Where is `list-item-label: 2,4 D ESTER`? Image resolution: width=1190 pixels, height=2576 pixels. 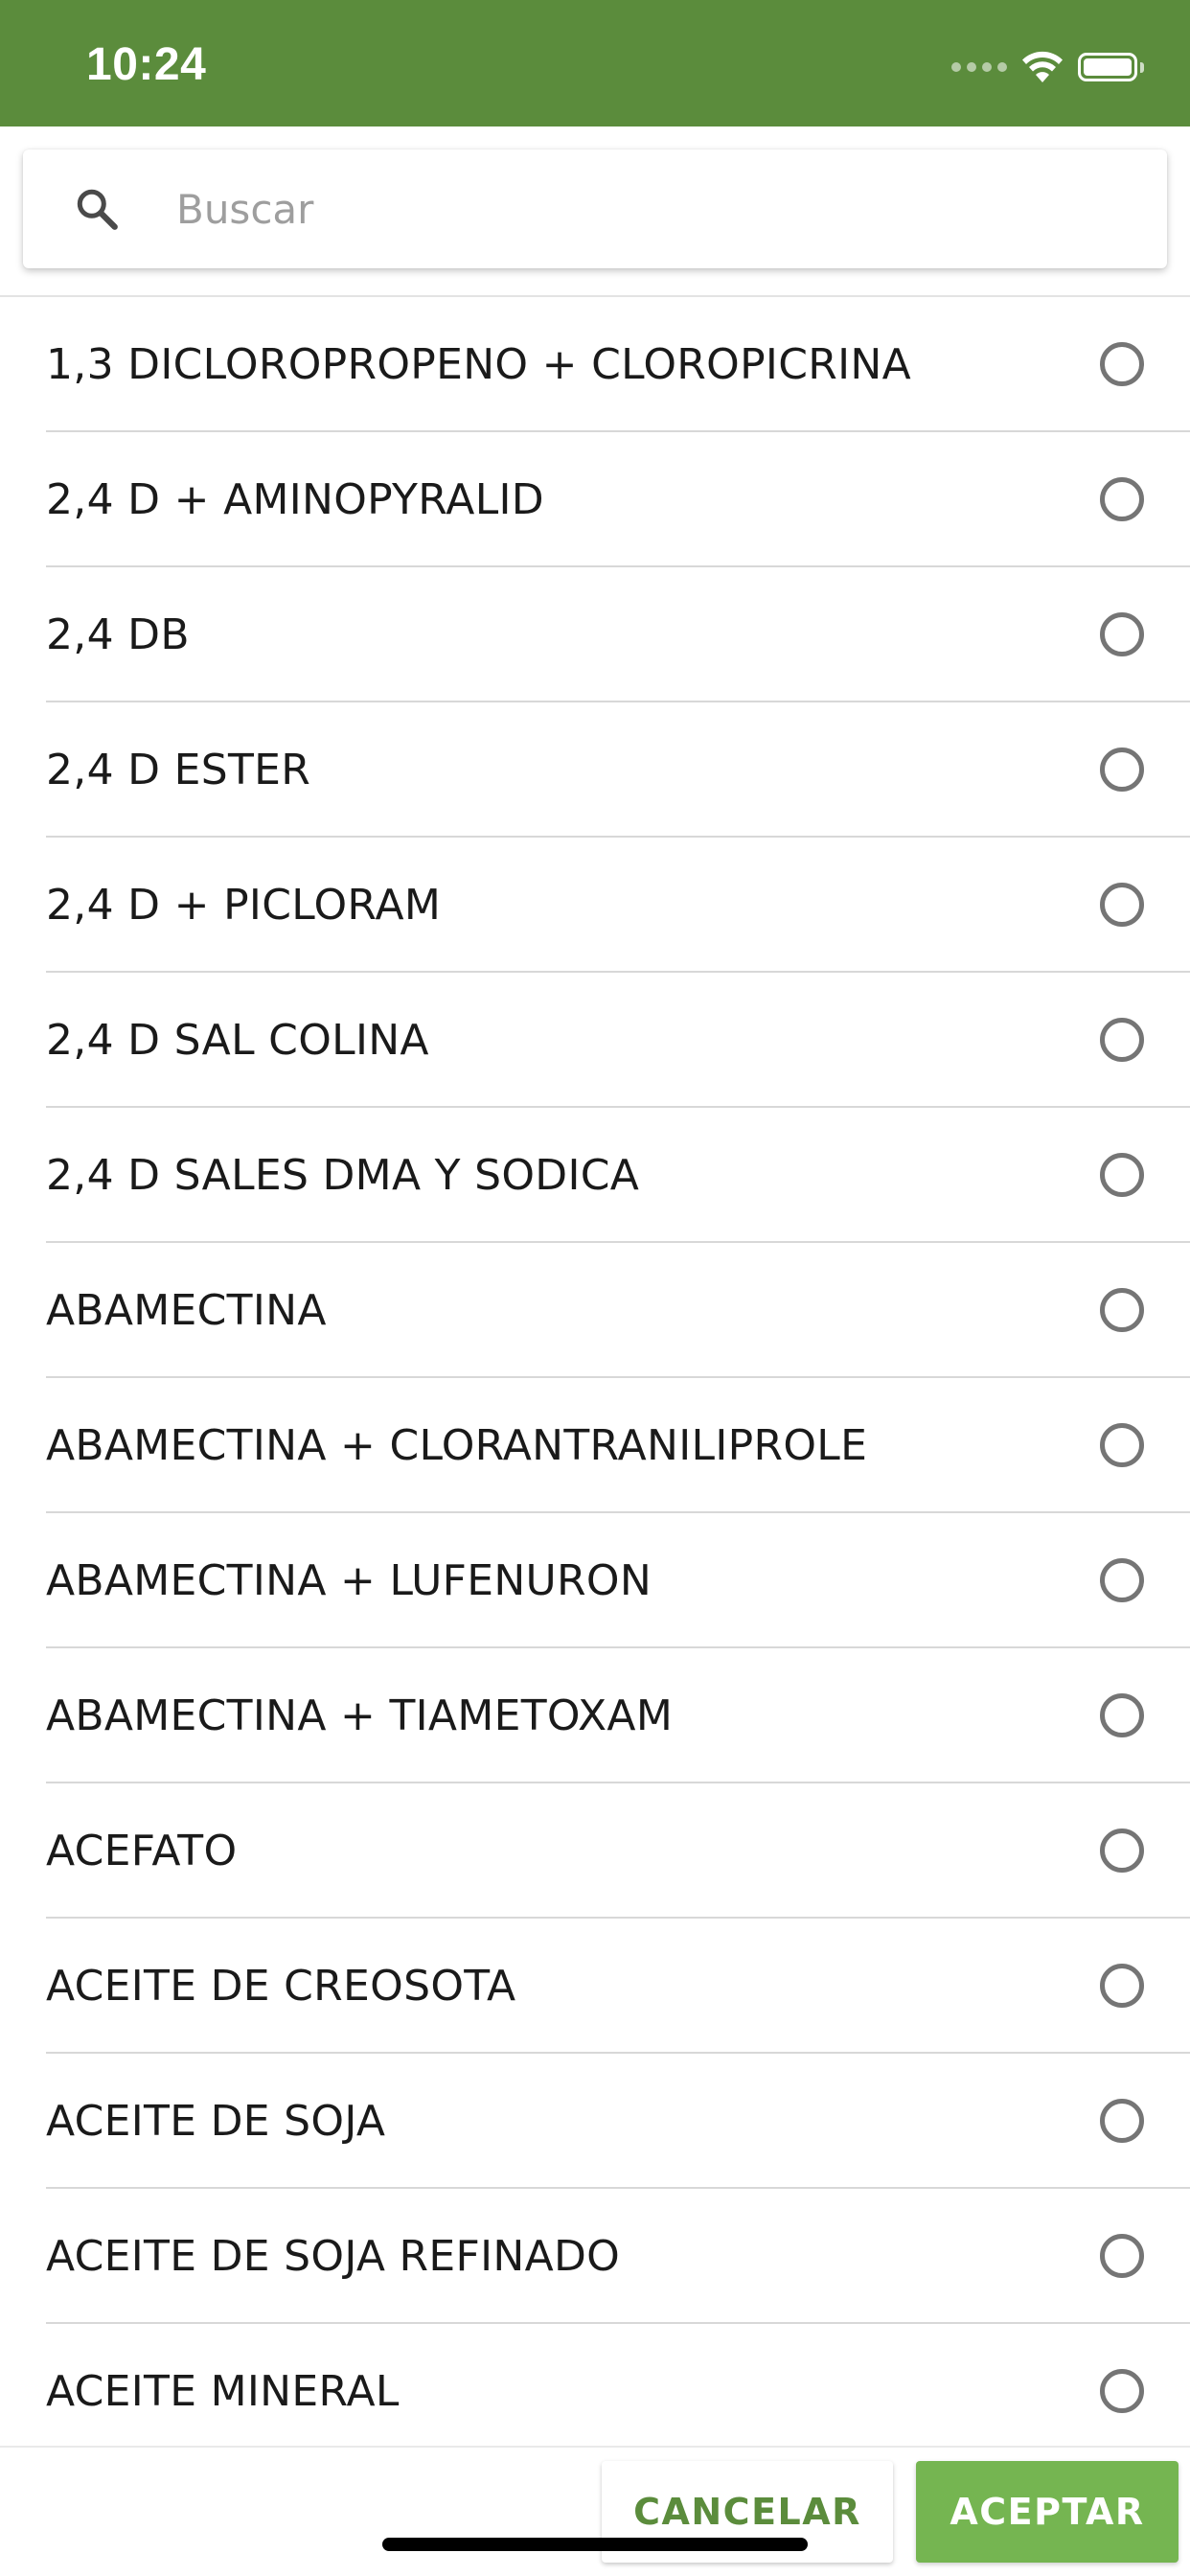
list-item-label: 2,4 D ESTER is located at coordinates (179, 770).